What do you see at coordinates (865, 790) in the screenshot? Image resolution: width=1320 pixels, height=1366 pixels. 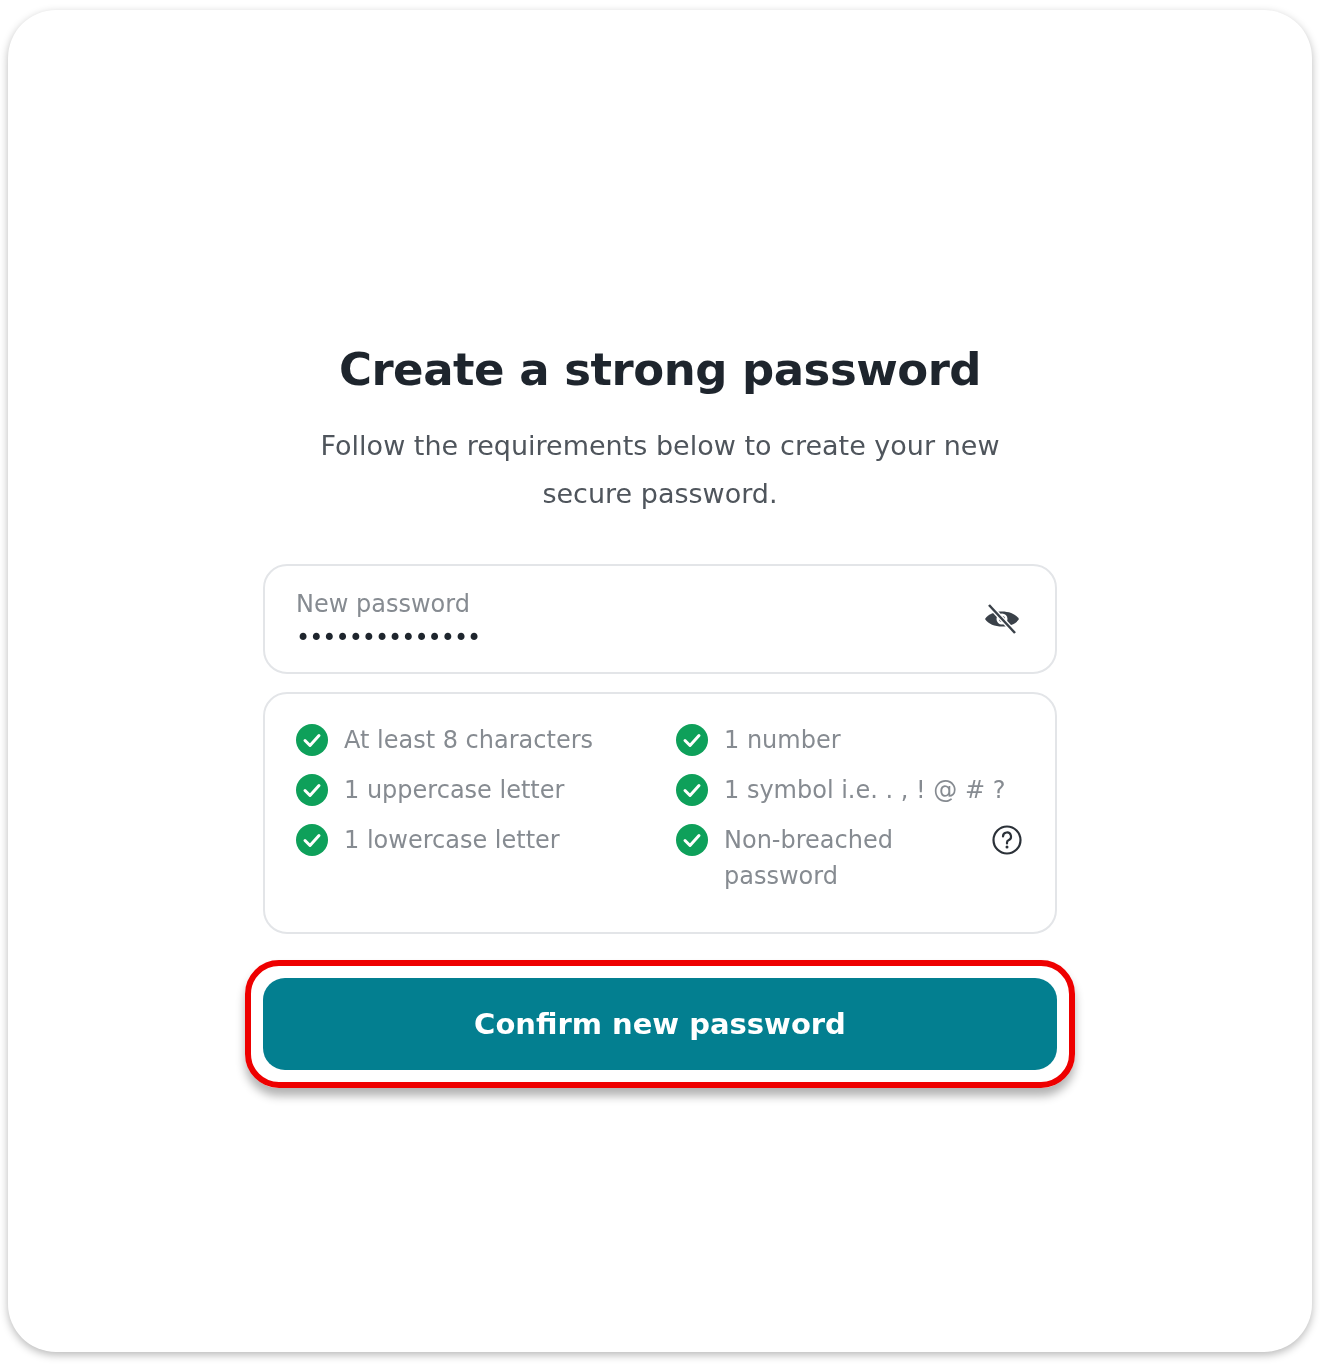 I see `requirement-text: 1 symbol i.e. . , ! @ # ?` at bounding box center [865, 790].